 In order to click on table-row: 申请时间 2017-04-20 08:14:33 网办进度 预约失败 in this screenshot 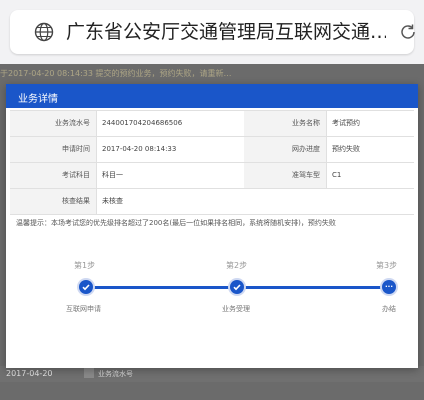, I will do `click(212, 149)`.